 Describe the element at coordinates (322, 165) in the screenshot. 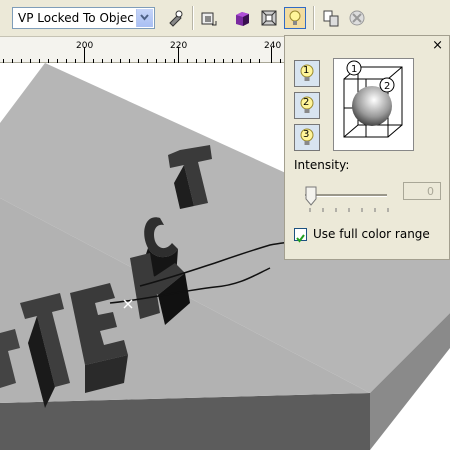

I see `intensity-label: Intensity:` at that location.